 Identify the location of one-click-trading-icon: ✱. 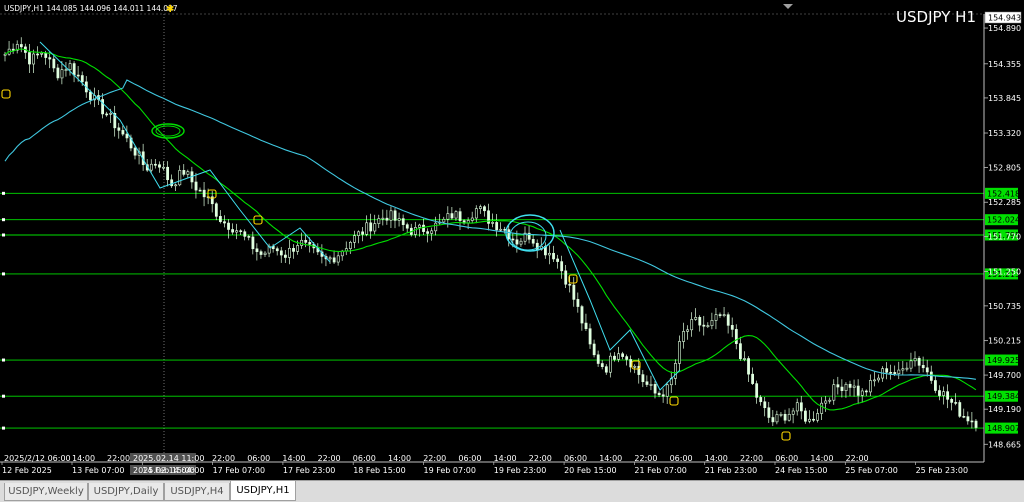
(170, 9).